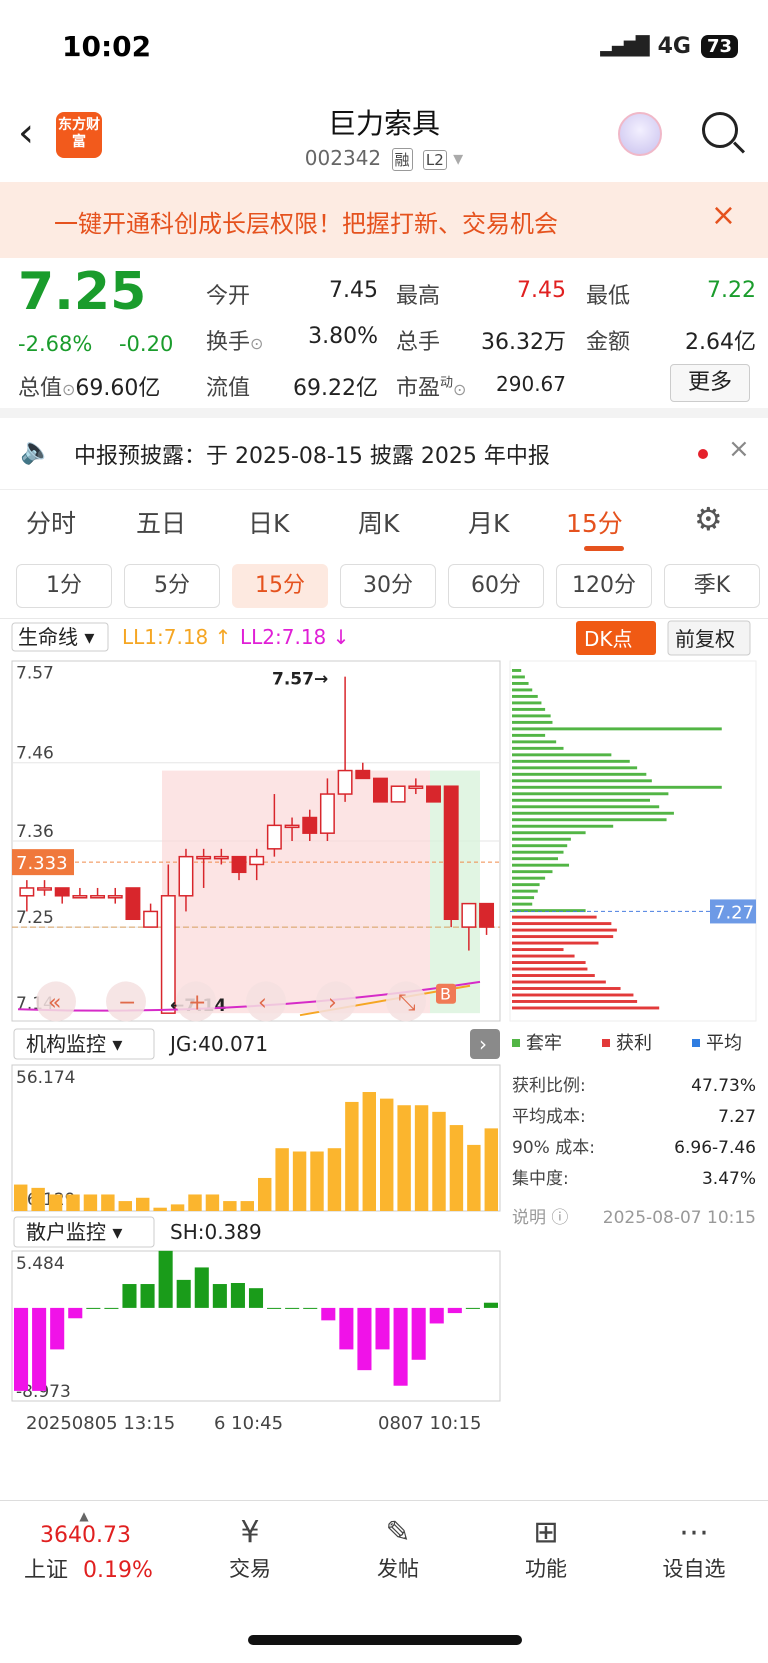 The image size is (768, 1663). I want to click on tab-active-underline, so click(604, 548).